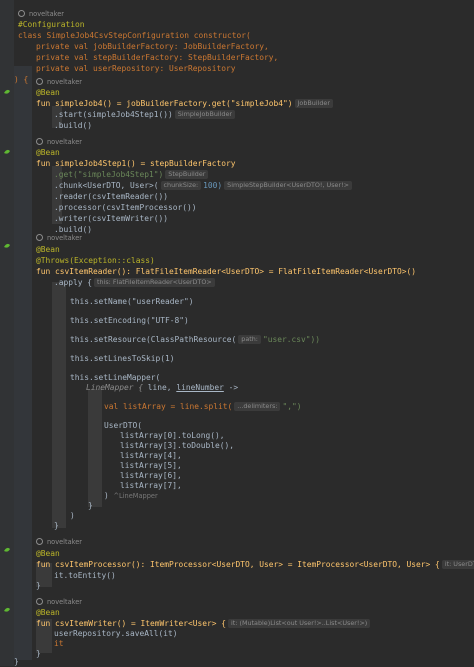 This screenshot has width=474, height=667. What do you see at coordinates (187, 174) in the screenshot?
I see `type-hint: StepBuilder` at bounding box center [187, 174].